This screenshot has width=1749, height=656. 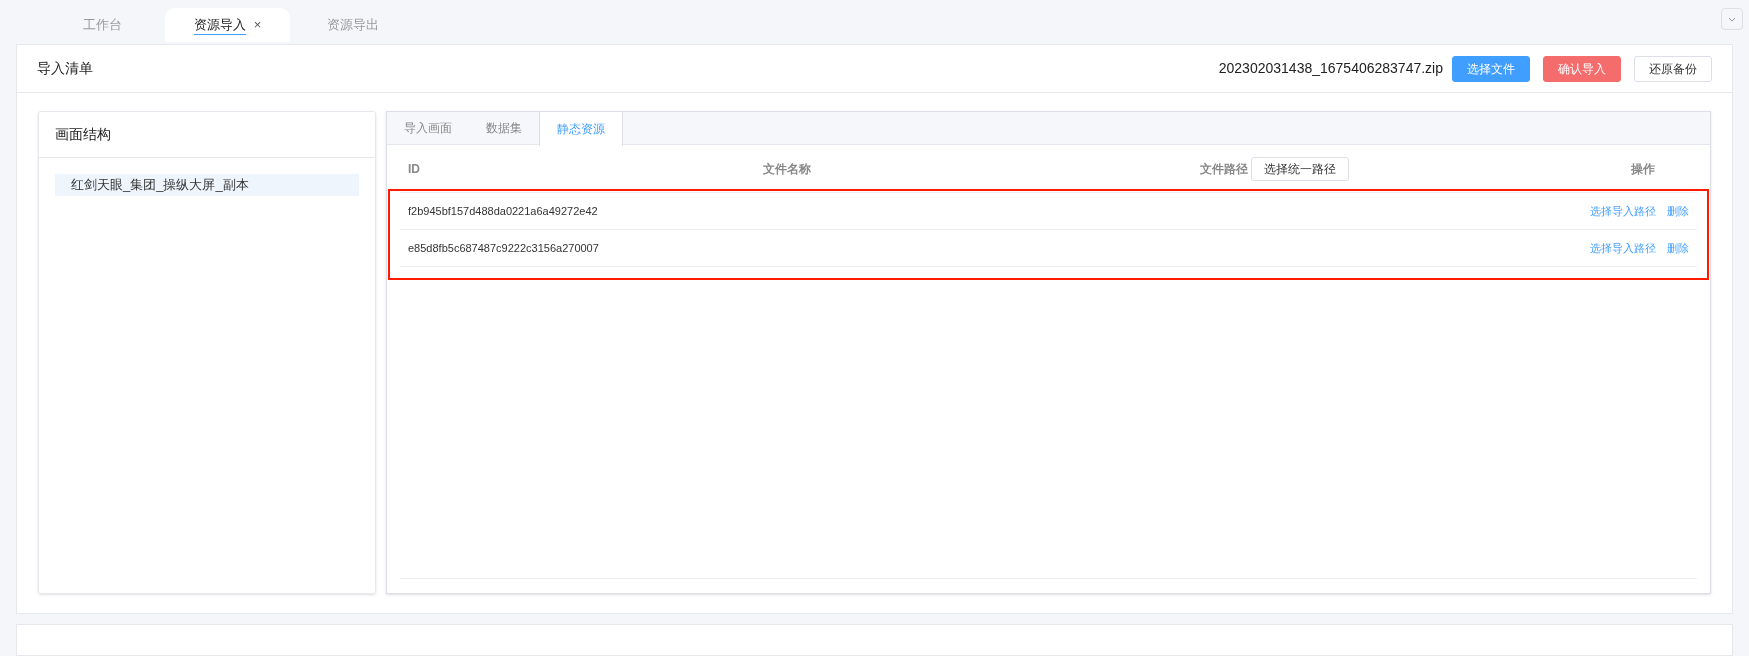 I want to click on top-tab: 工作台, so click(x=102, y=25).